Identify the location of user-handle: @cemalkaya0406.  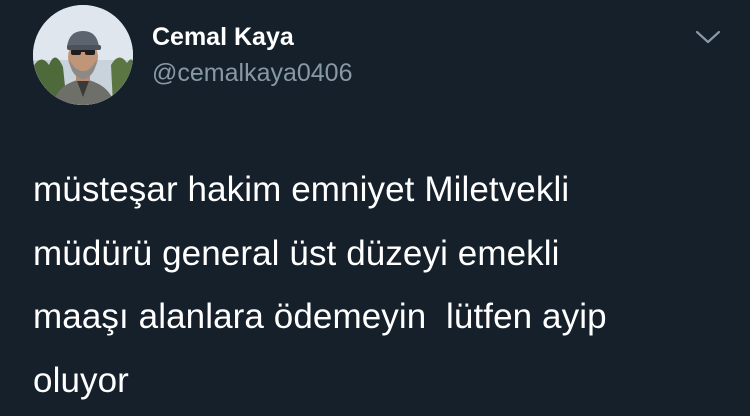
(252, 73).